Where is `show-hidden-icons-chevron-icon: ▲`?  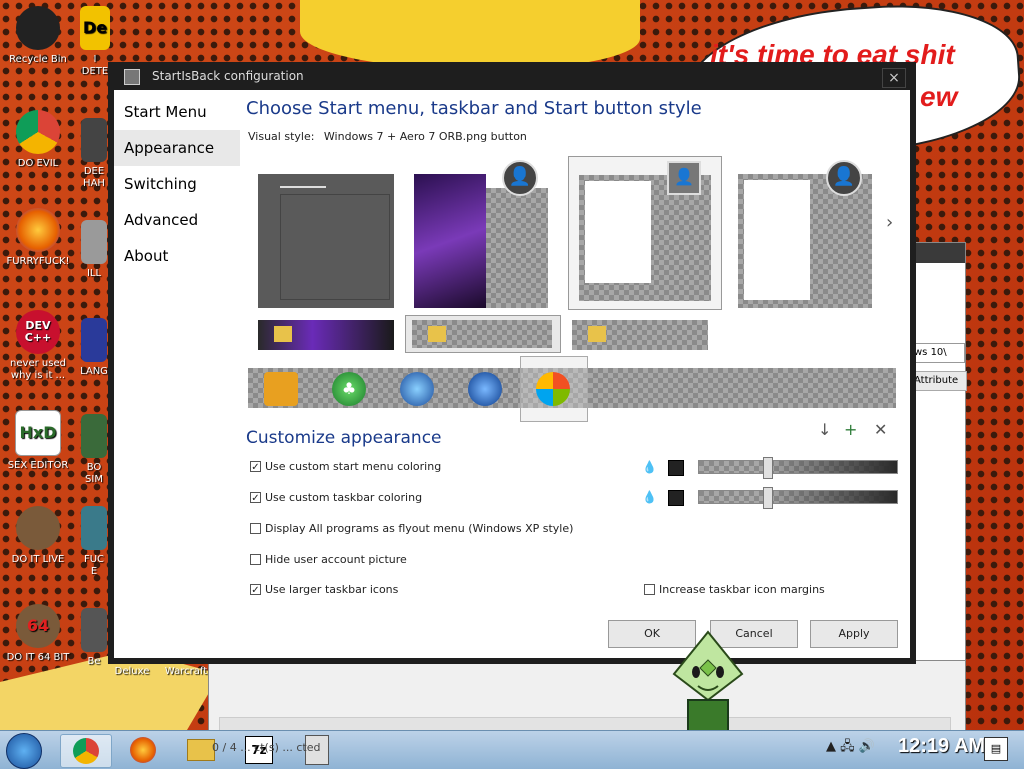 show-hidden-icons-chevron-icon: ▲ is located at coordinates (831, 746).